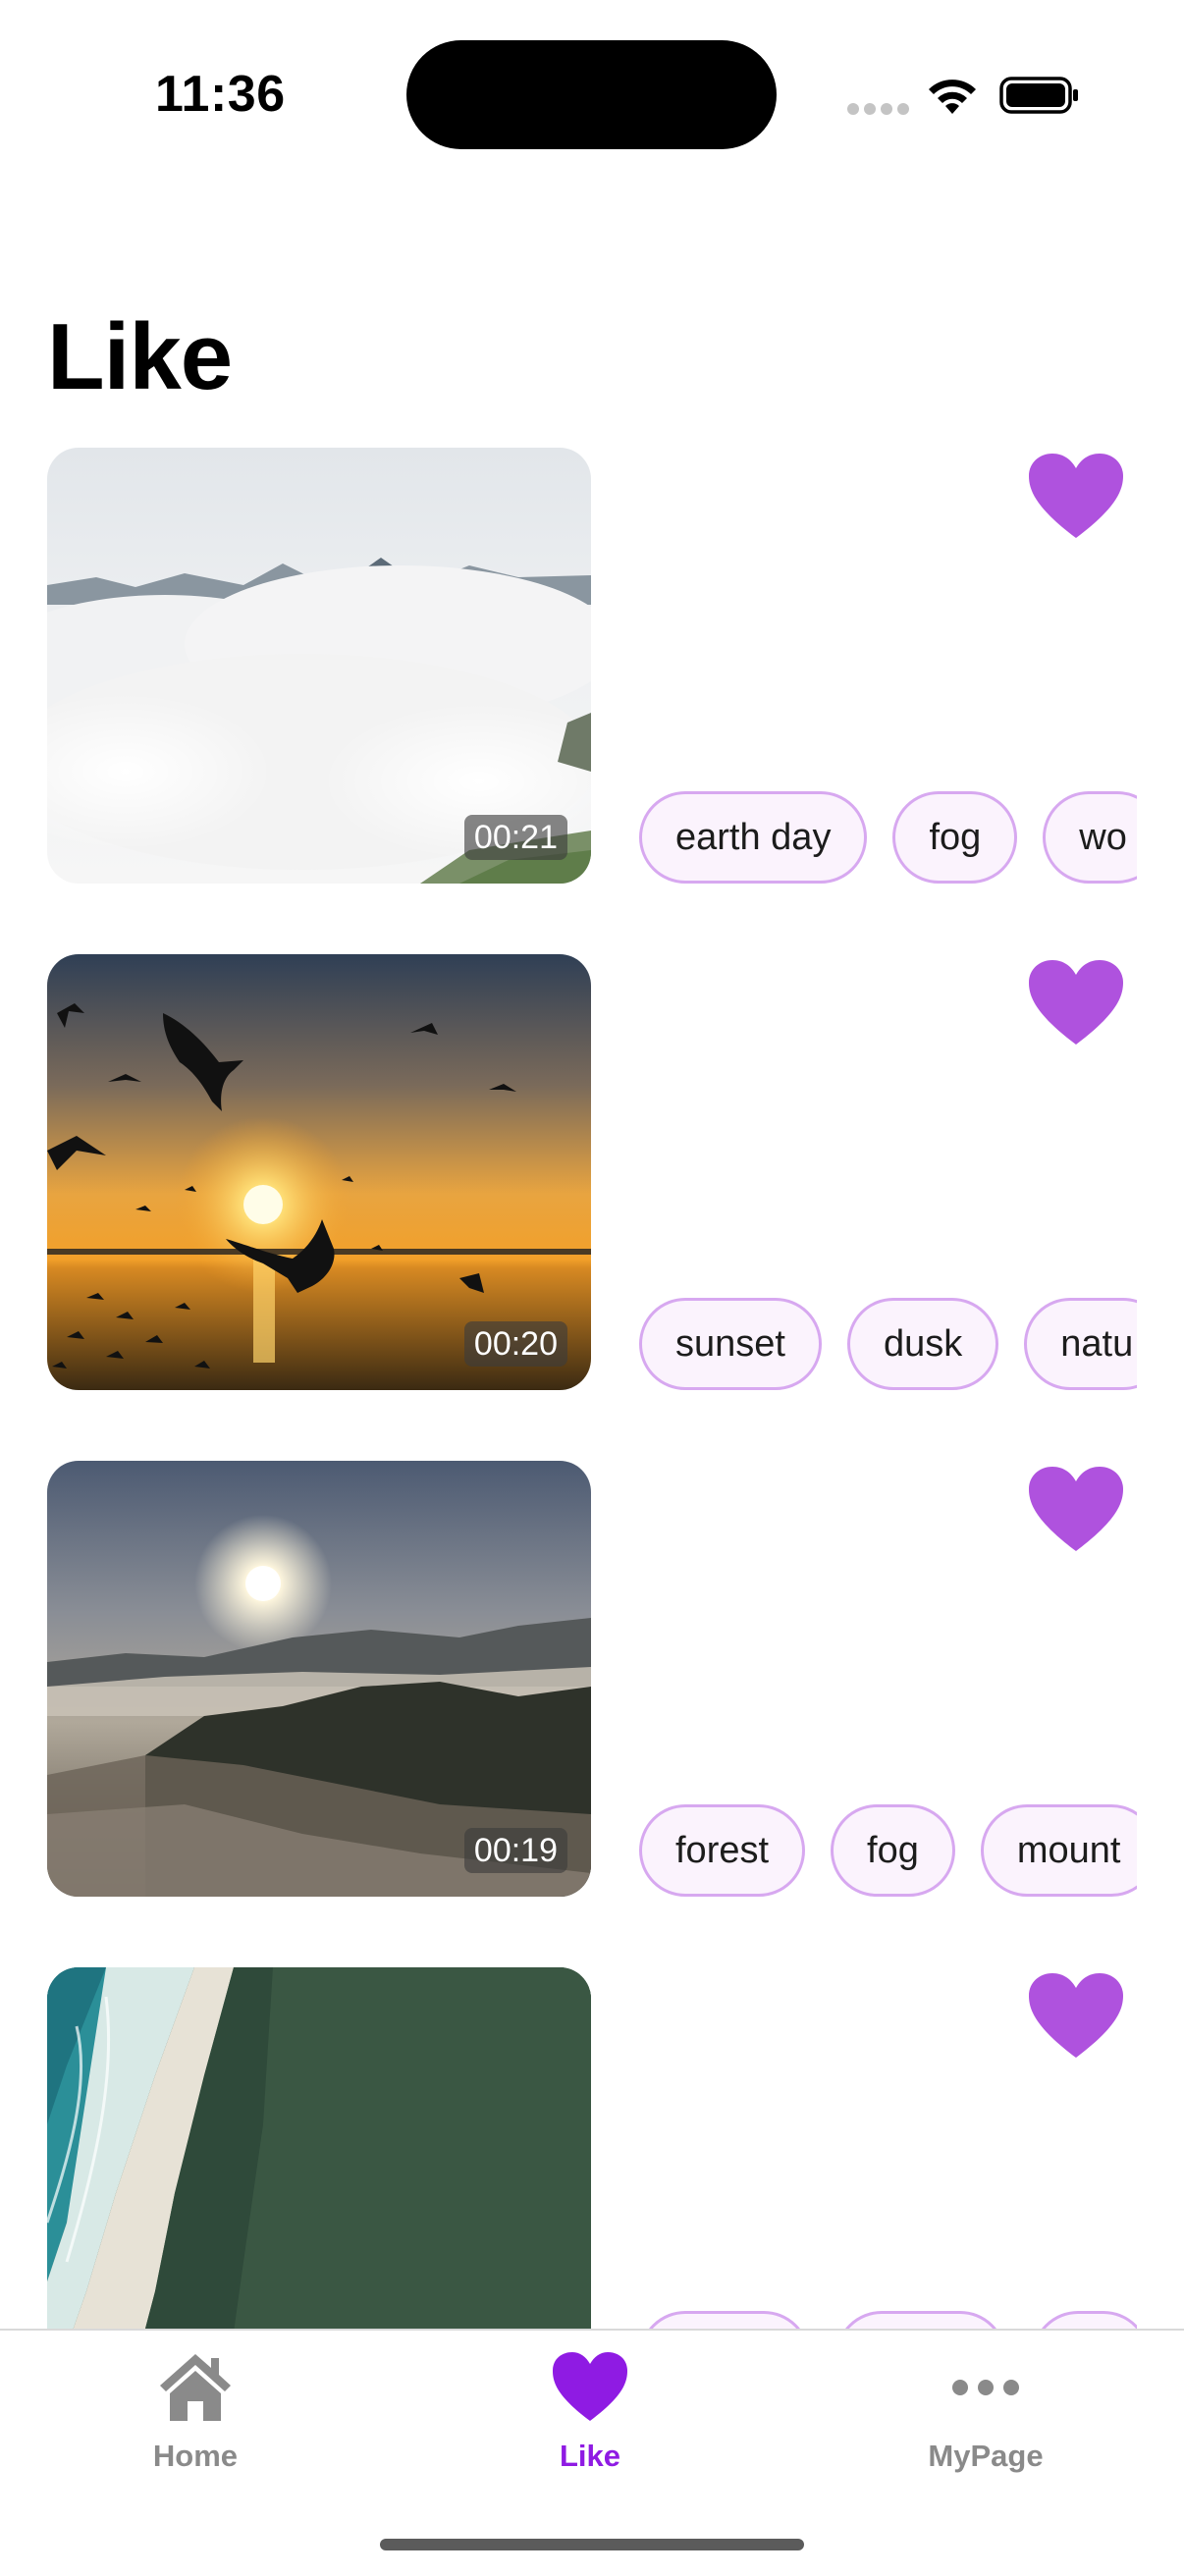 This screenshot has width=1184, height=2576. I want to click on video-thumbnail: 00:19, so click(319, 1679).